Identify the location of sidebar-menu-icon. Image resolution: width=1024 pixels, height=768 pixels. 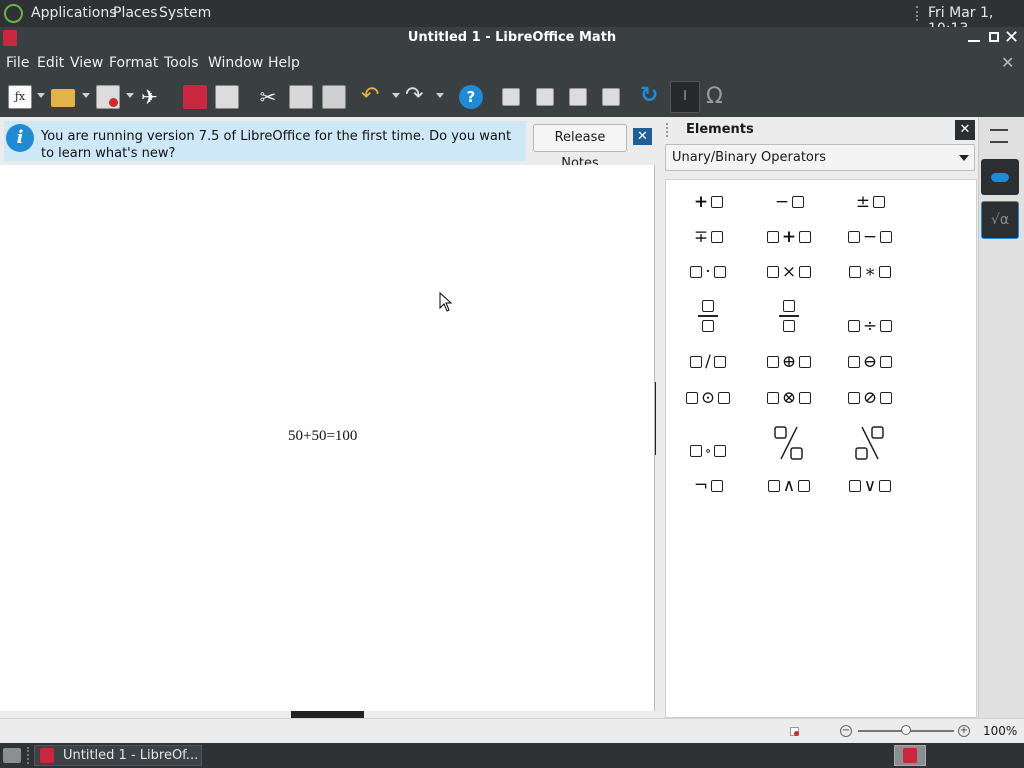
(999, 136).